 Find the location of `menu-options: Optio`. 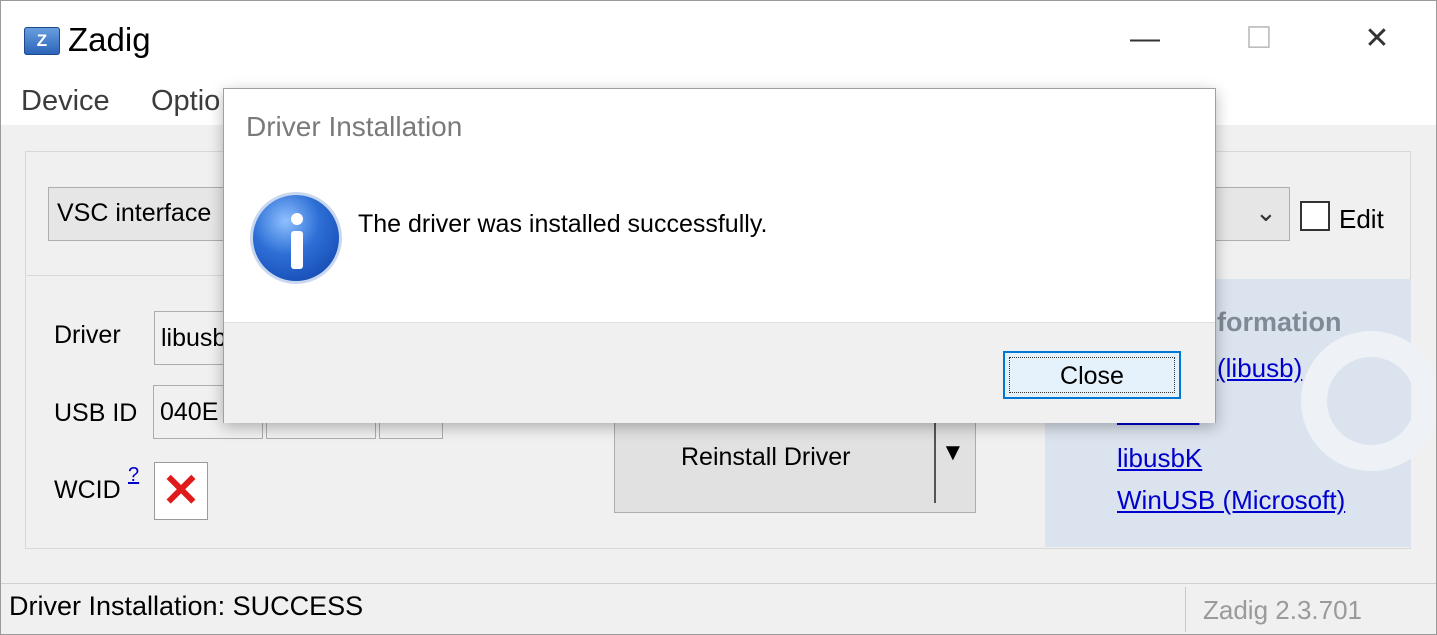

menu-options: Optio is located at coordinates (185, 101).